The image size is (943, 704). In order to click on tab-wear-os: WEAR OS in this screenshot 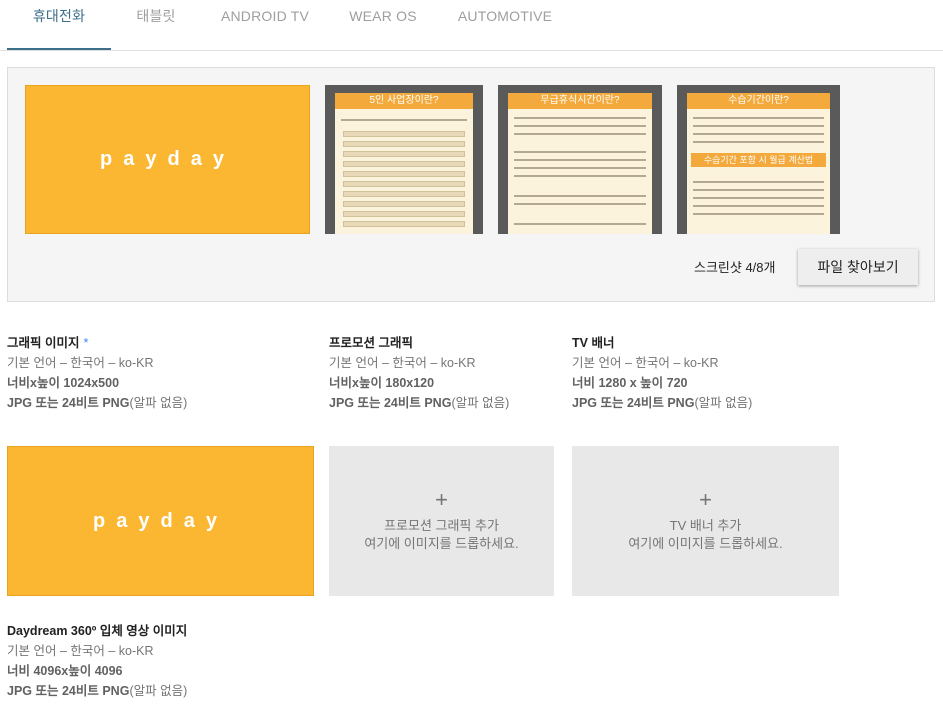, I will do `click(383, 25)`.